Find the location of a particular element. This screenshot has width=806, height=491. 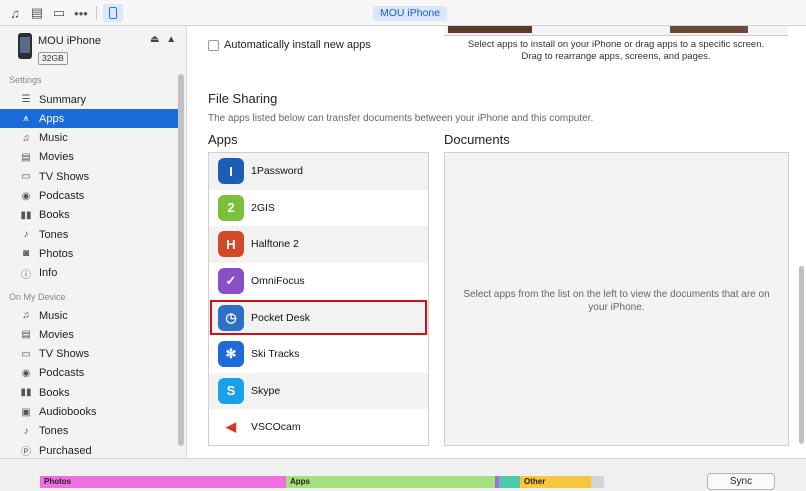

sidebar-item-label: Summary is located at coordinates (63, 99).